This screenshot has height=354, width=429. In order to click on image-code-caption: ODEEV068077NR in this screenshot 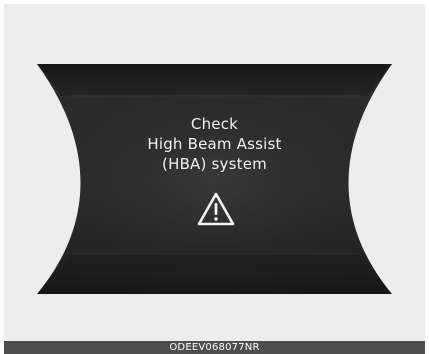, I will do `click(214, 347)`.